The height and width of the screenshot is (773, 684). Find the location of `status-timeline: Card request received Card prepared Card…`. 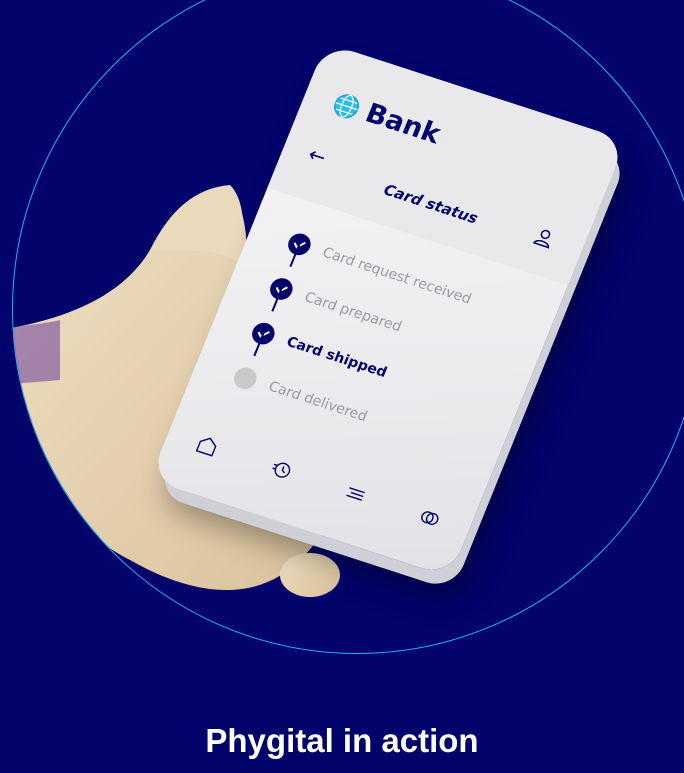

status-timeline: Card request received Card prepared Card… is located at coordinates (353, 337).